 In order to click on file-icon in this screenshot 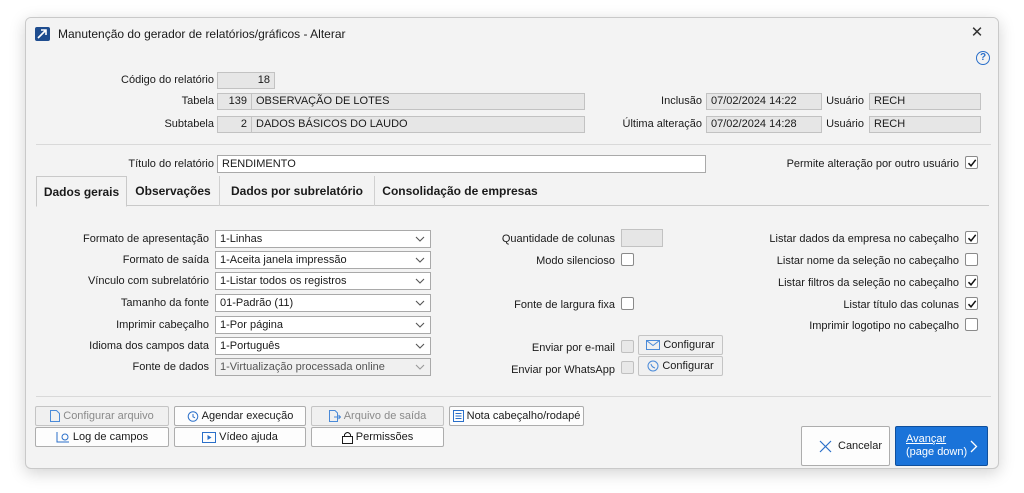, I will do `click(55, 416)`.